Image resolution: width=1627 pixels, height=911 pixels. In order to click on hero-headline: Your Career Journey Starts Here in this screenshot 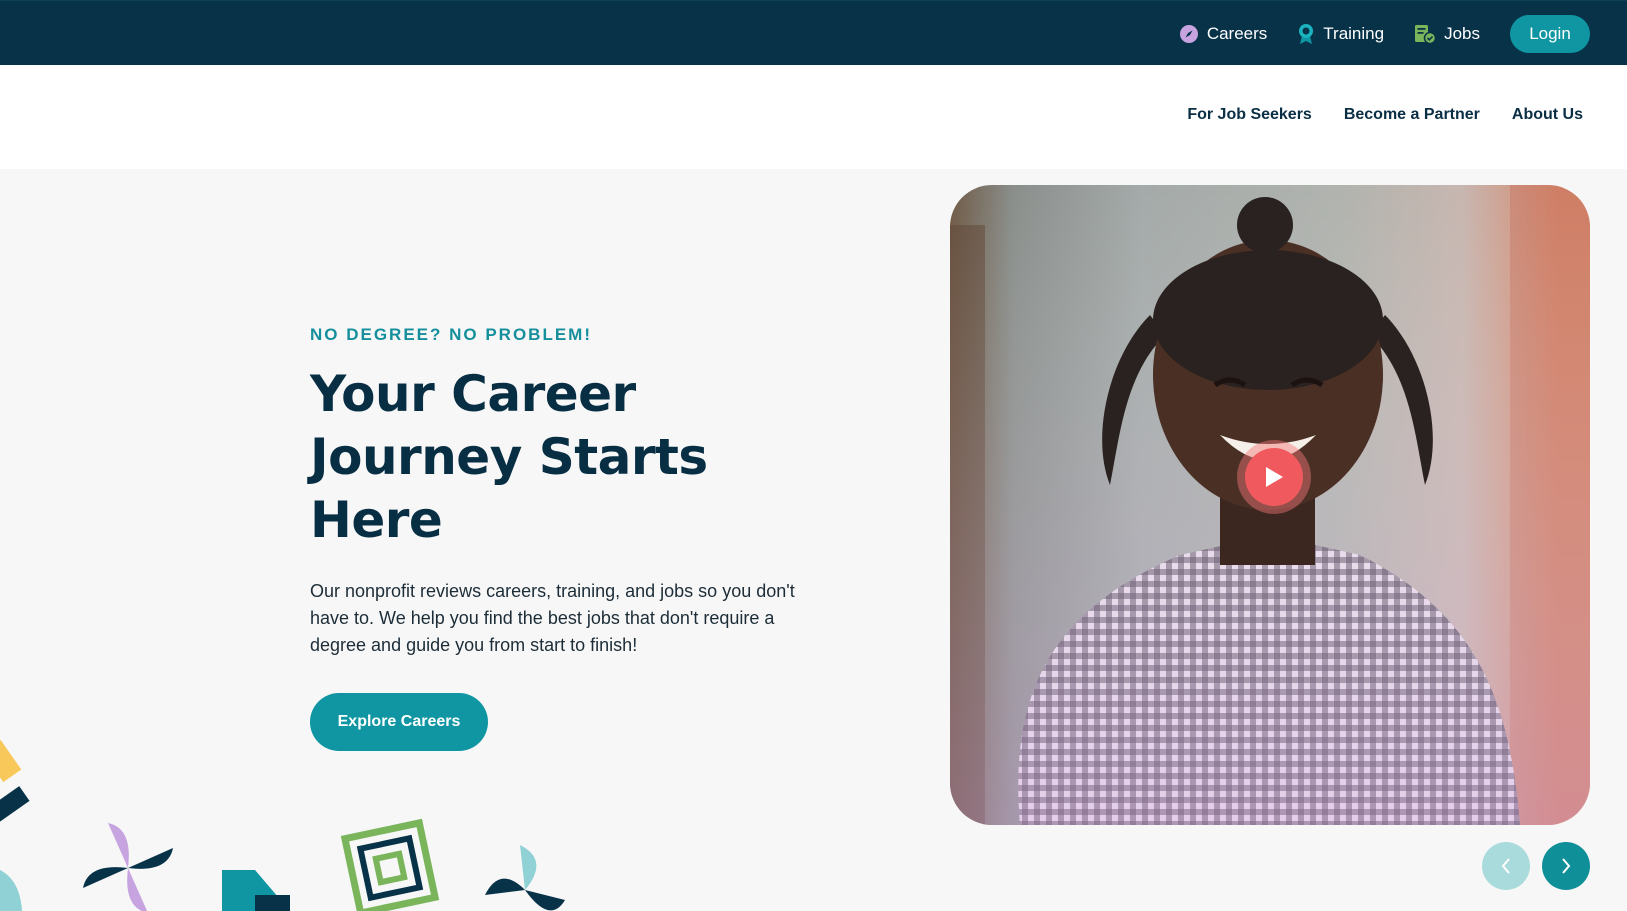, I will do `click(509, 457)`.